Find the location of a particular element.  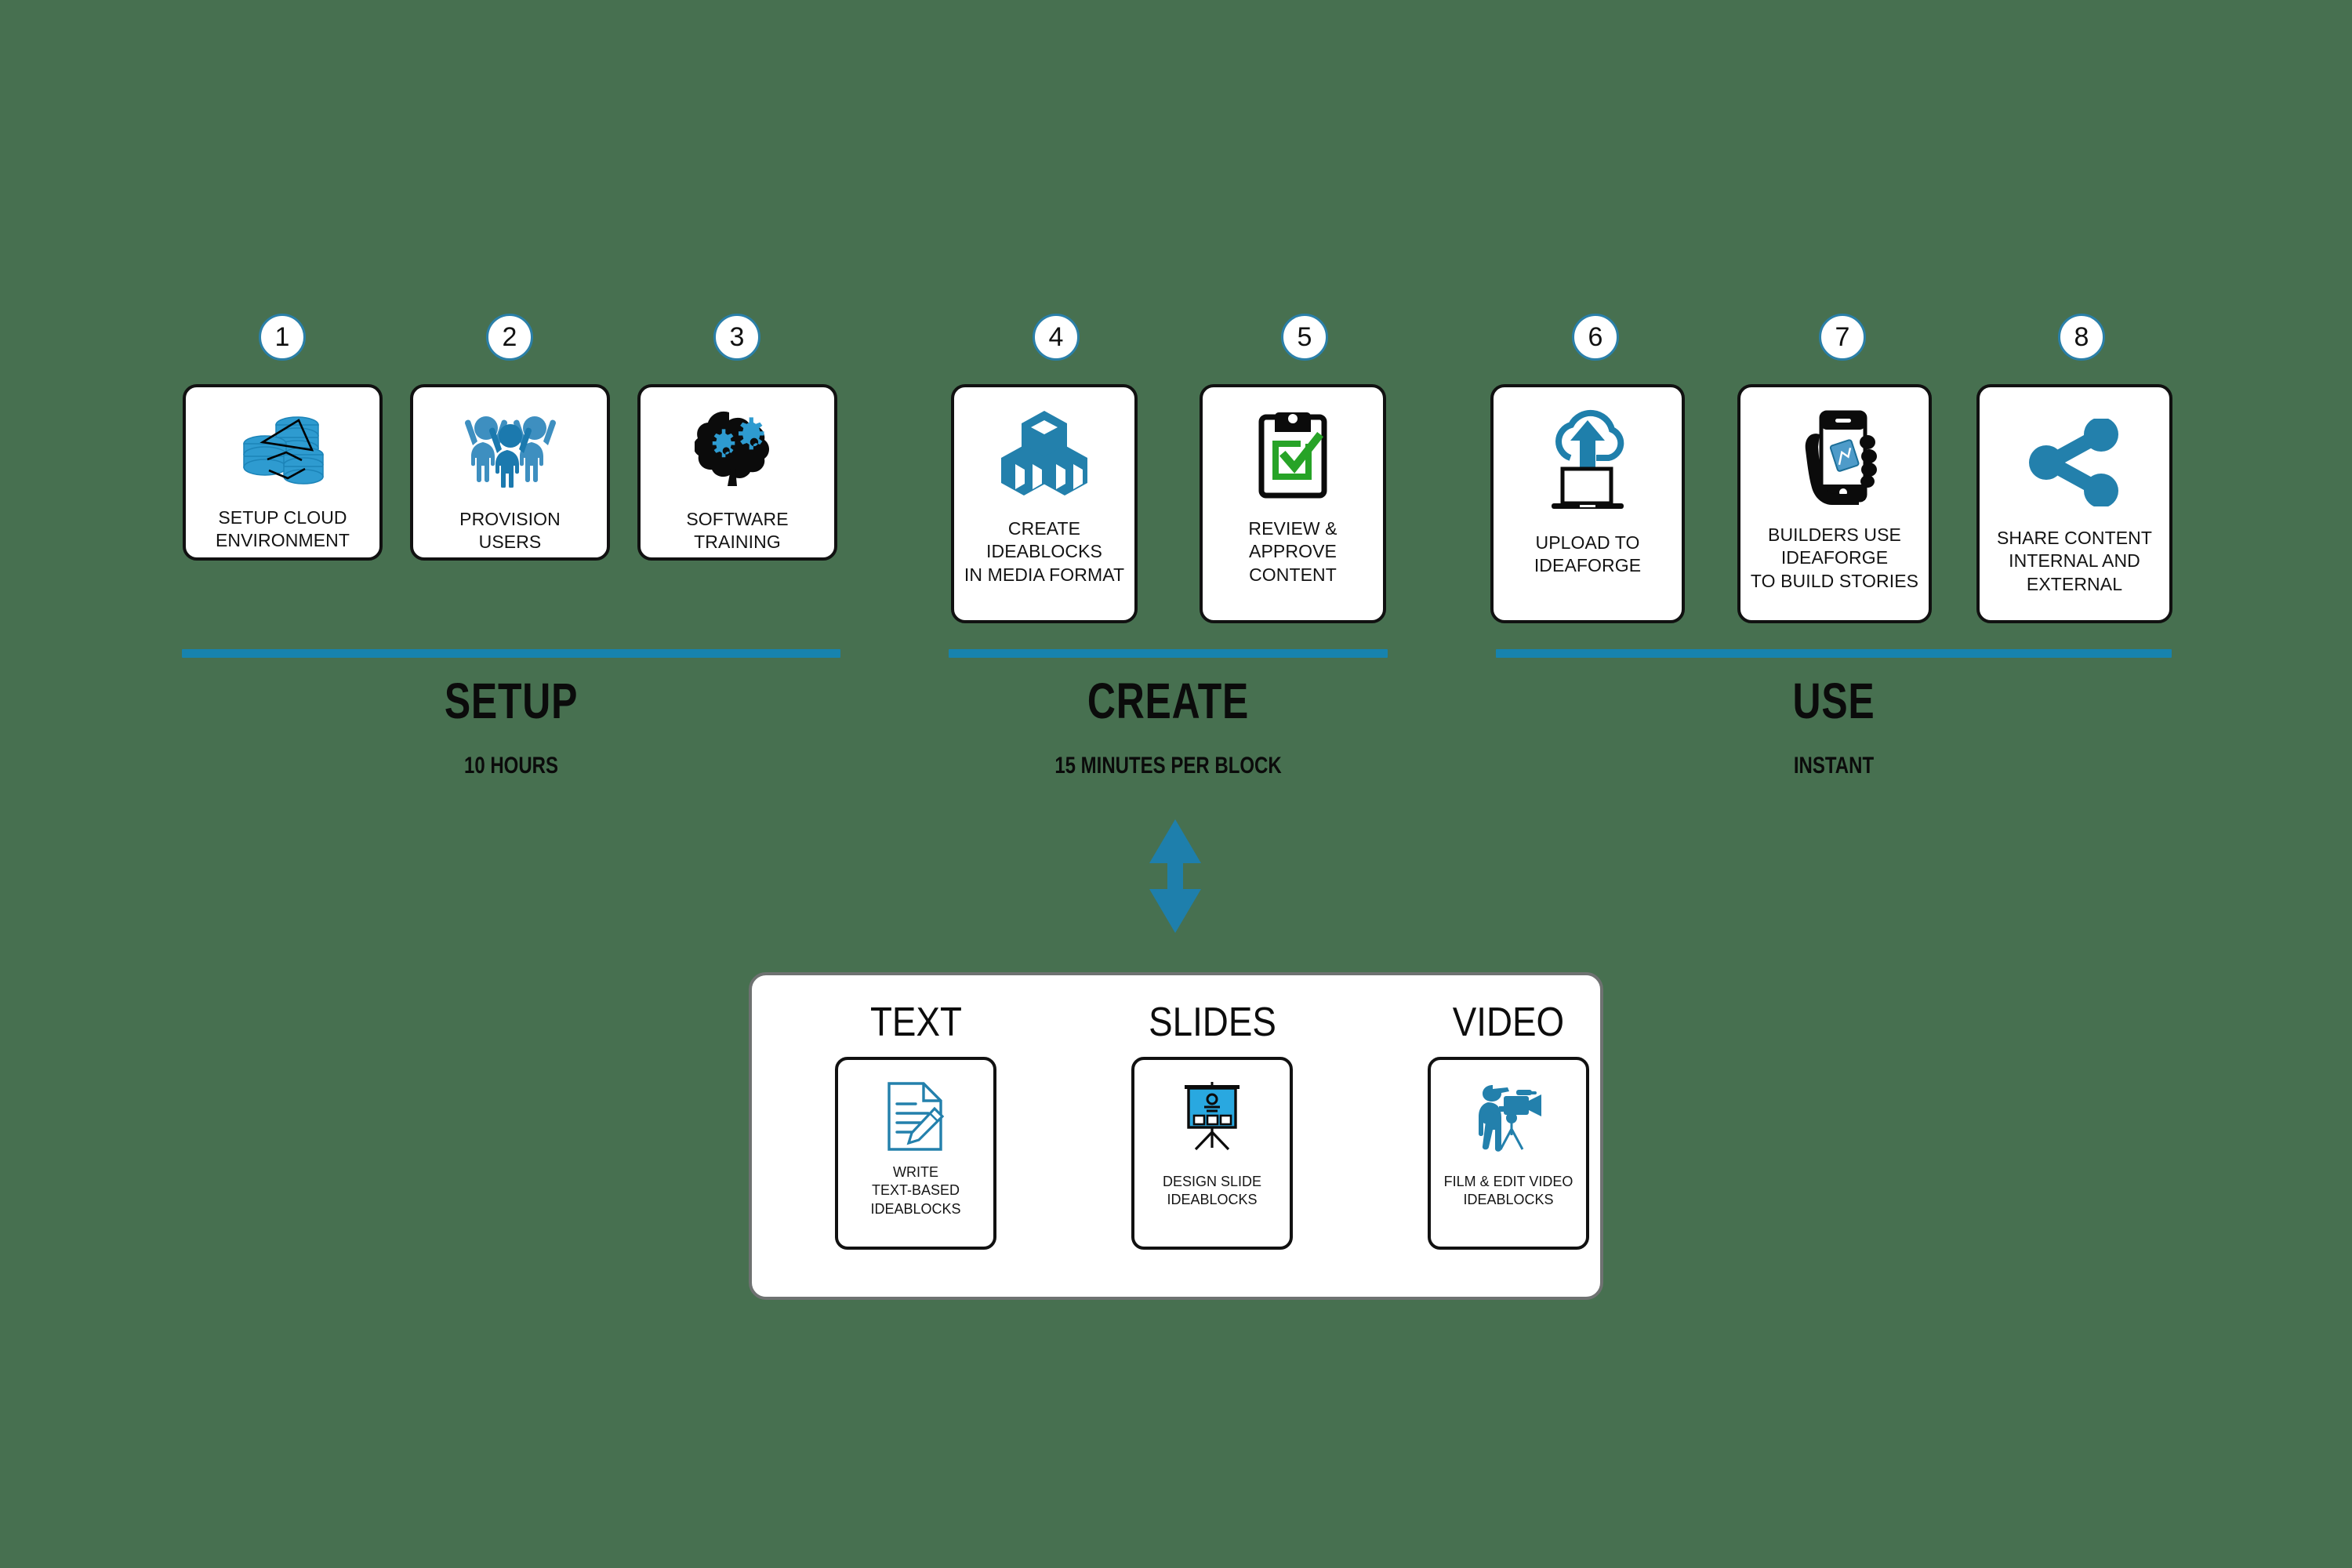

section-divider-create is located at coordinates (1168, 653).